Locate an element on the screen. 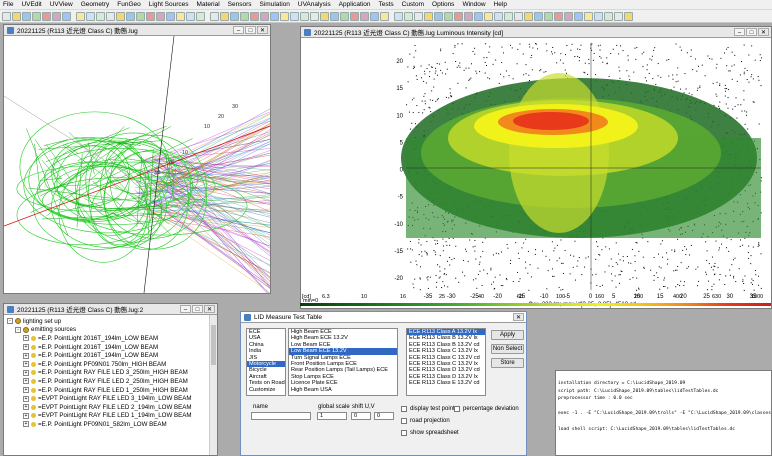 The height and width of the screenshot is (456, 772). tree-item: - lighting set up is located at coordinates (108, 321).